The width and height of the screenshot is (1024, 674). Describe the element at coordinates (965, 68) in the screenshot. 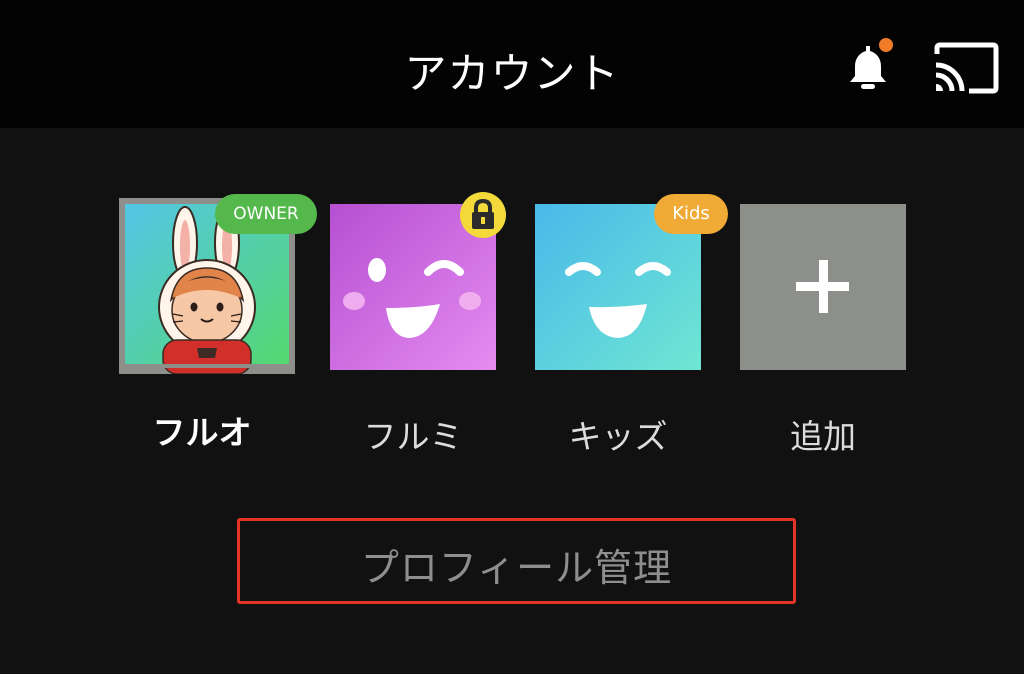

I see `cast-icon` at that location.